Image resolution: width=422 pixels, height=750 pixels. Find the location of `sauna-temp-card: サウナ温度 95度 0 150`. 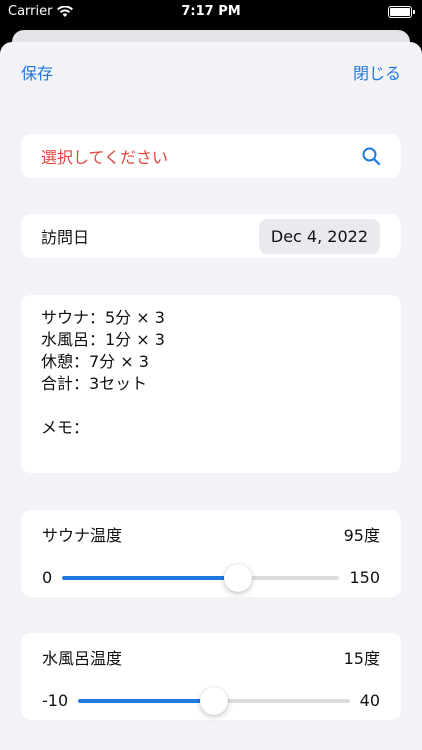

sauna-temp-card: サウナ温度 95度 0 150 is located at coordinates (211, 553).